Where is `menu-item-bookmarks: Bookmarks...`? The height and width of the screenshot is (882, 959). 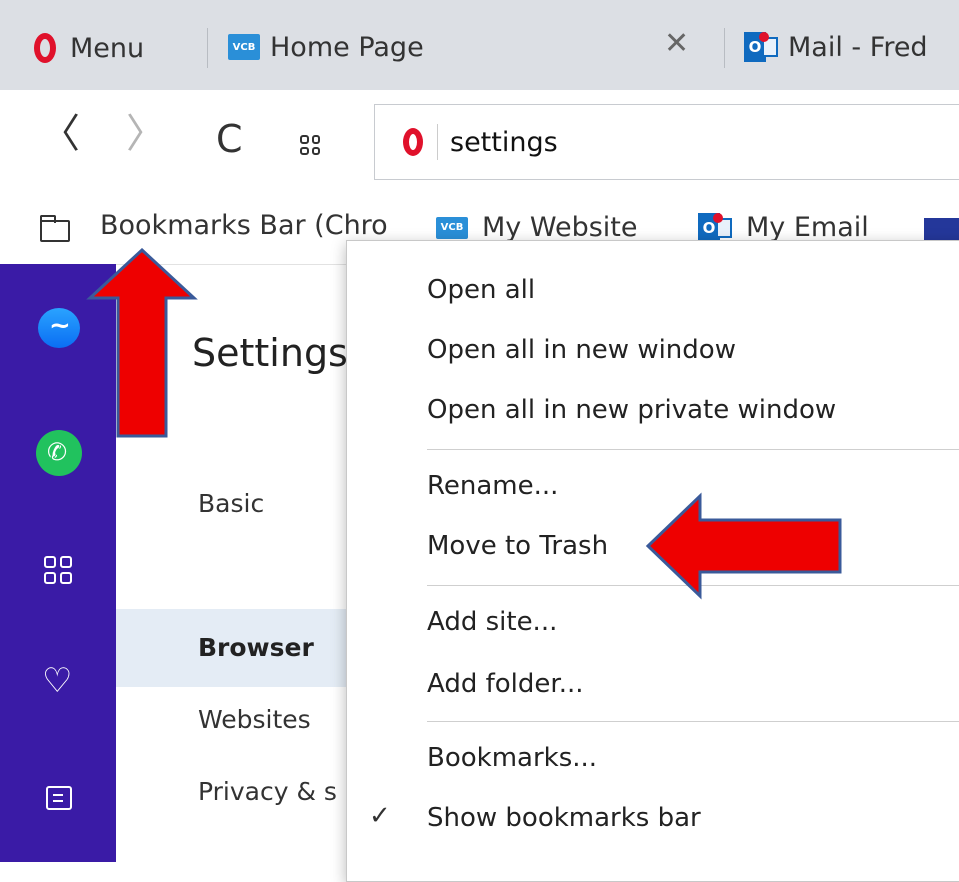 menu-item-bookmarks: Bookmarks... is located at coordinates (512, 758).